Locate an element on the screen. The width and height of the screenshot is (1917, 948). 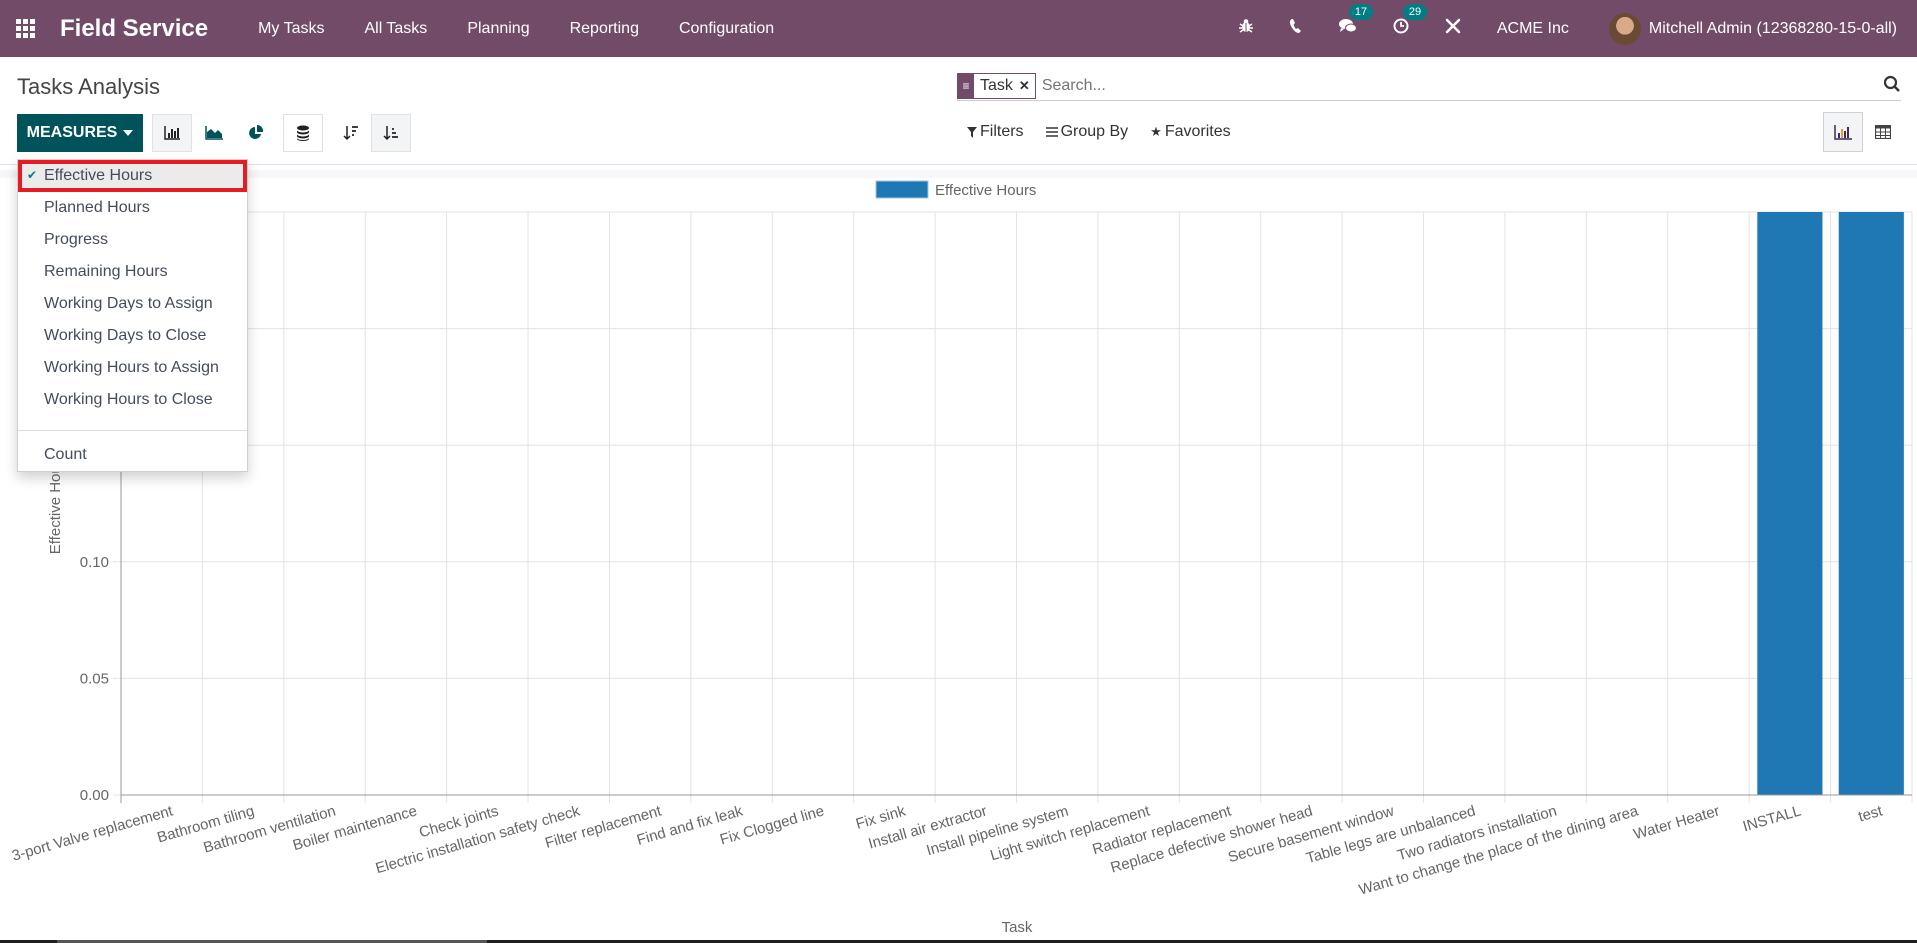
measure-planned-hours: Planned Hours is located at coordinates (132, 208).